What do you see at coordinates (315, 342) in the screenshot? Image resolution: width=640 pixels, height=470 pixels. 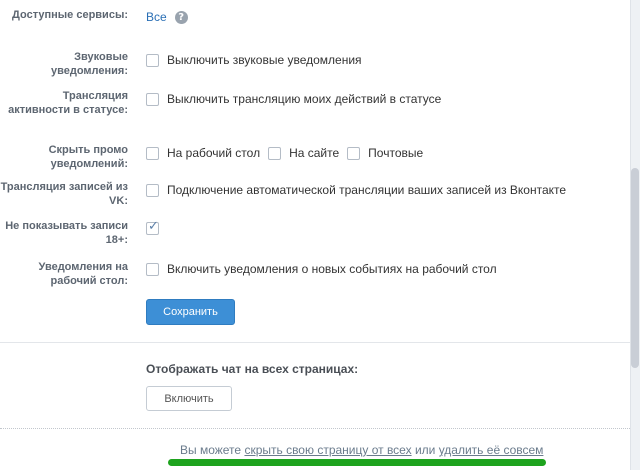 I see `section-divider` at bounding box center [315, 342].